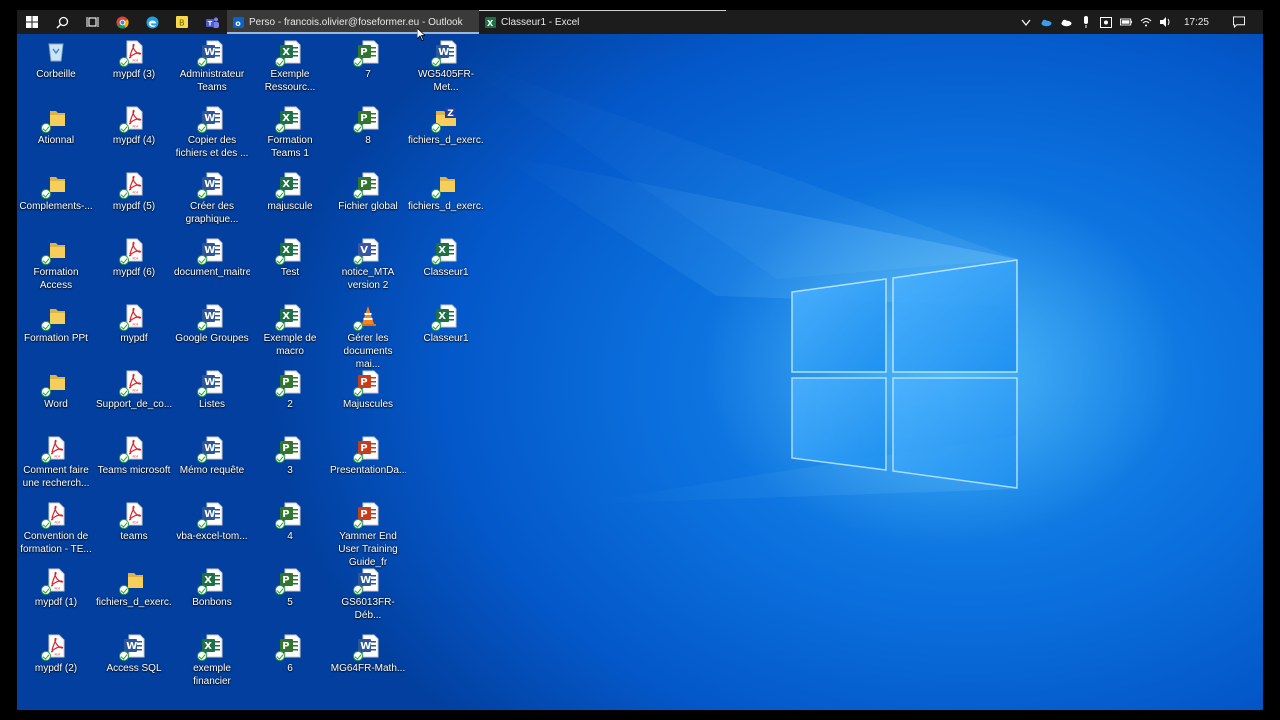 The image size is (1280, 720). What do you see at coordinates (290, 390) in the screenshot?
I see `desktop-icon: P2` at bounding box center [290, 390].